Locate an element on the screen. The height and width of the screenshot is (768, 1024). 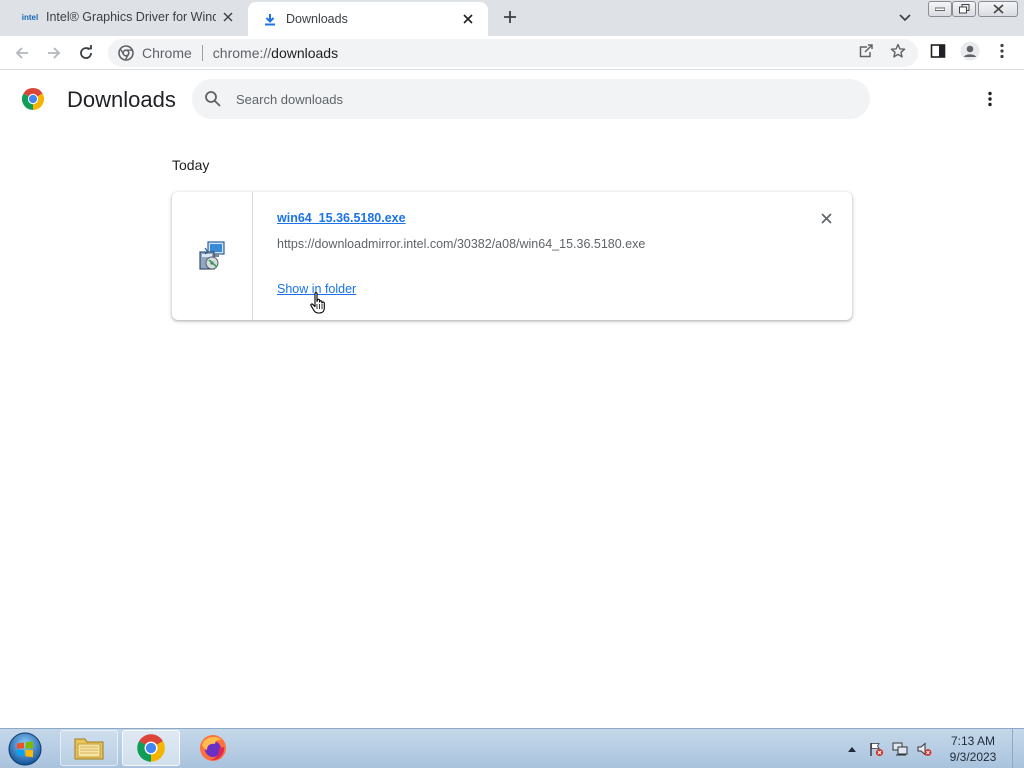
plus-icon is located at coordinates (510, 17).